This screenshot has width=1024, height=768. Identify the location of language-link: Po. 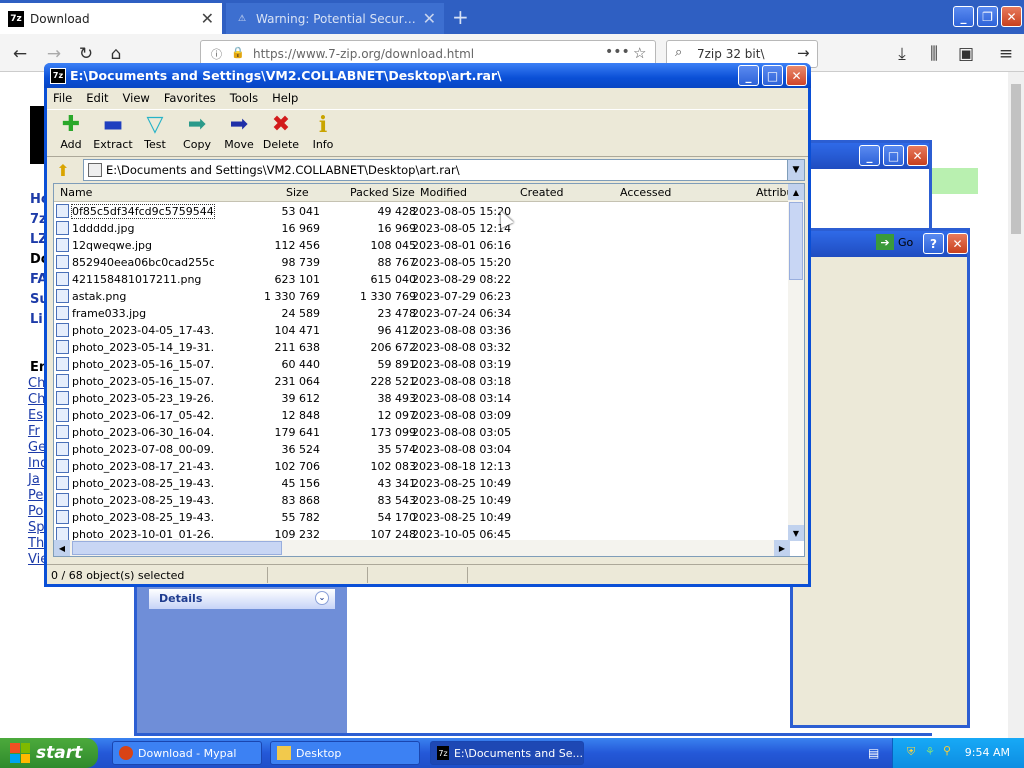
(35, 511).